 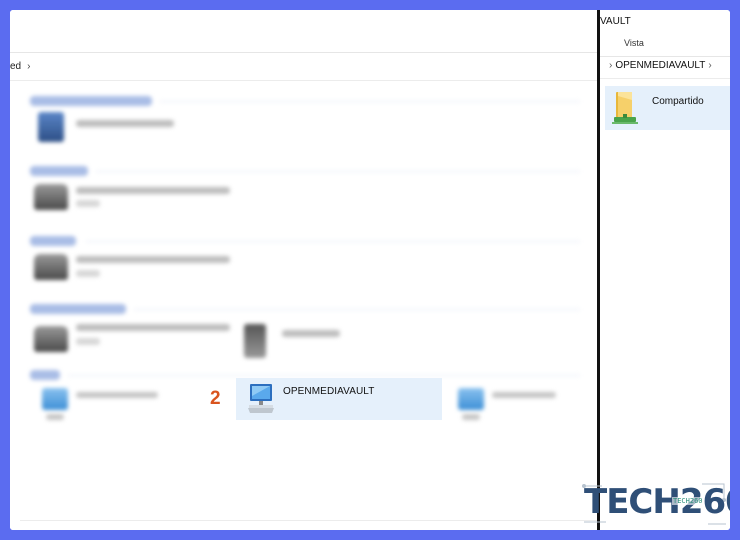 I want to click on shared-folder-icon, so click(x=625, y=108).